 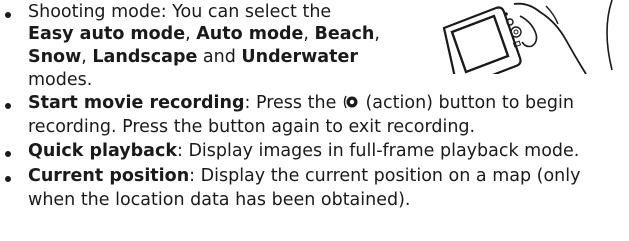 I want to click on bold-term: Auto mode, so click(x=250, y=34).